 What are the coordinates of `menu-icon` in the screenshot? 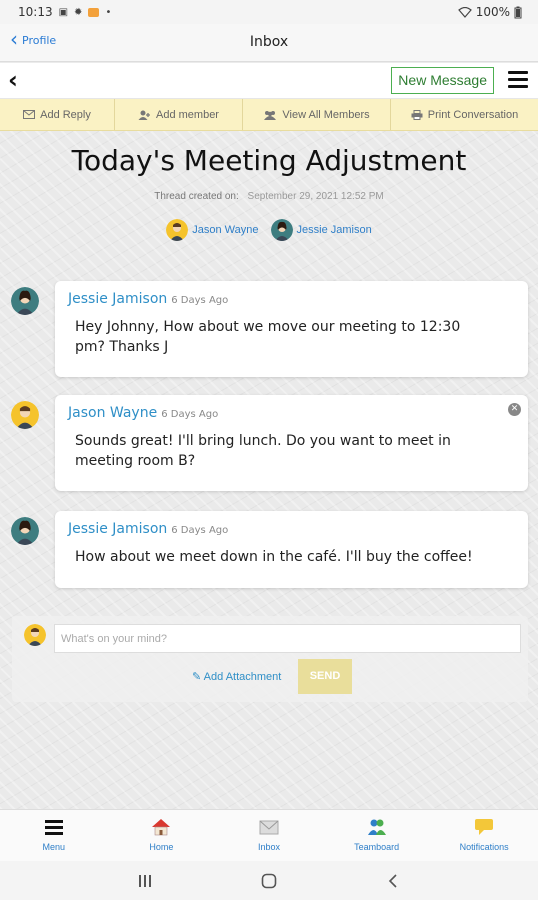 It's located at (53, 827).